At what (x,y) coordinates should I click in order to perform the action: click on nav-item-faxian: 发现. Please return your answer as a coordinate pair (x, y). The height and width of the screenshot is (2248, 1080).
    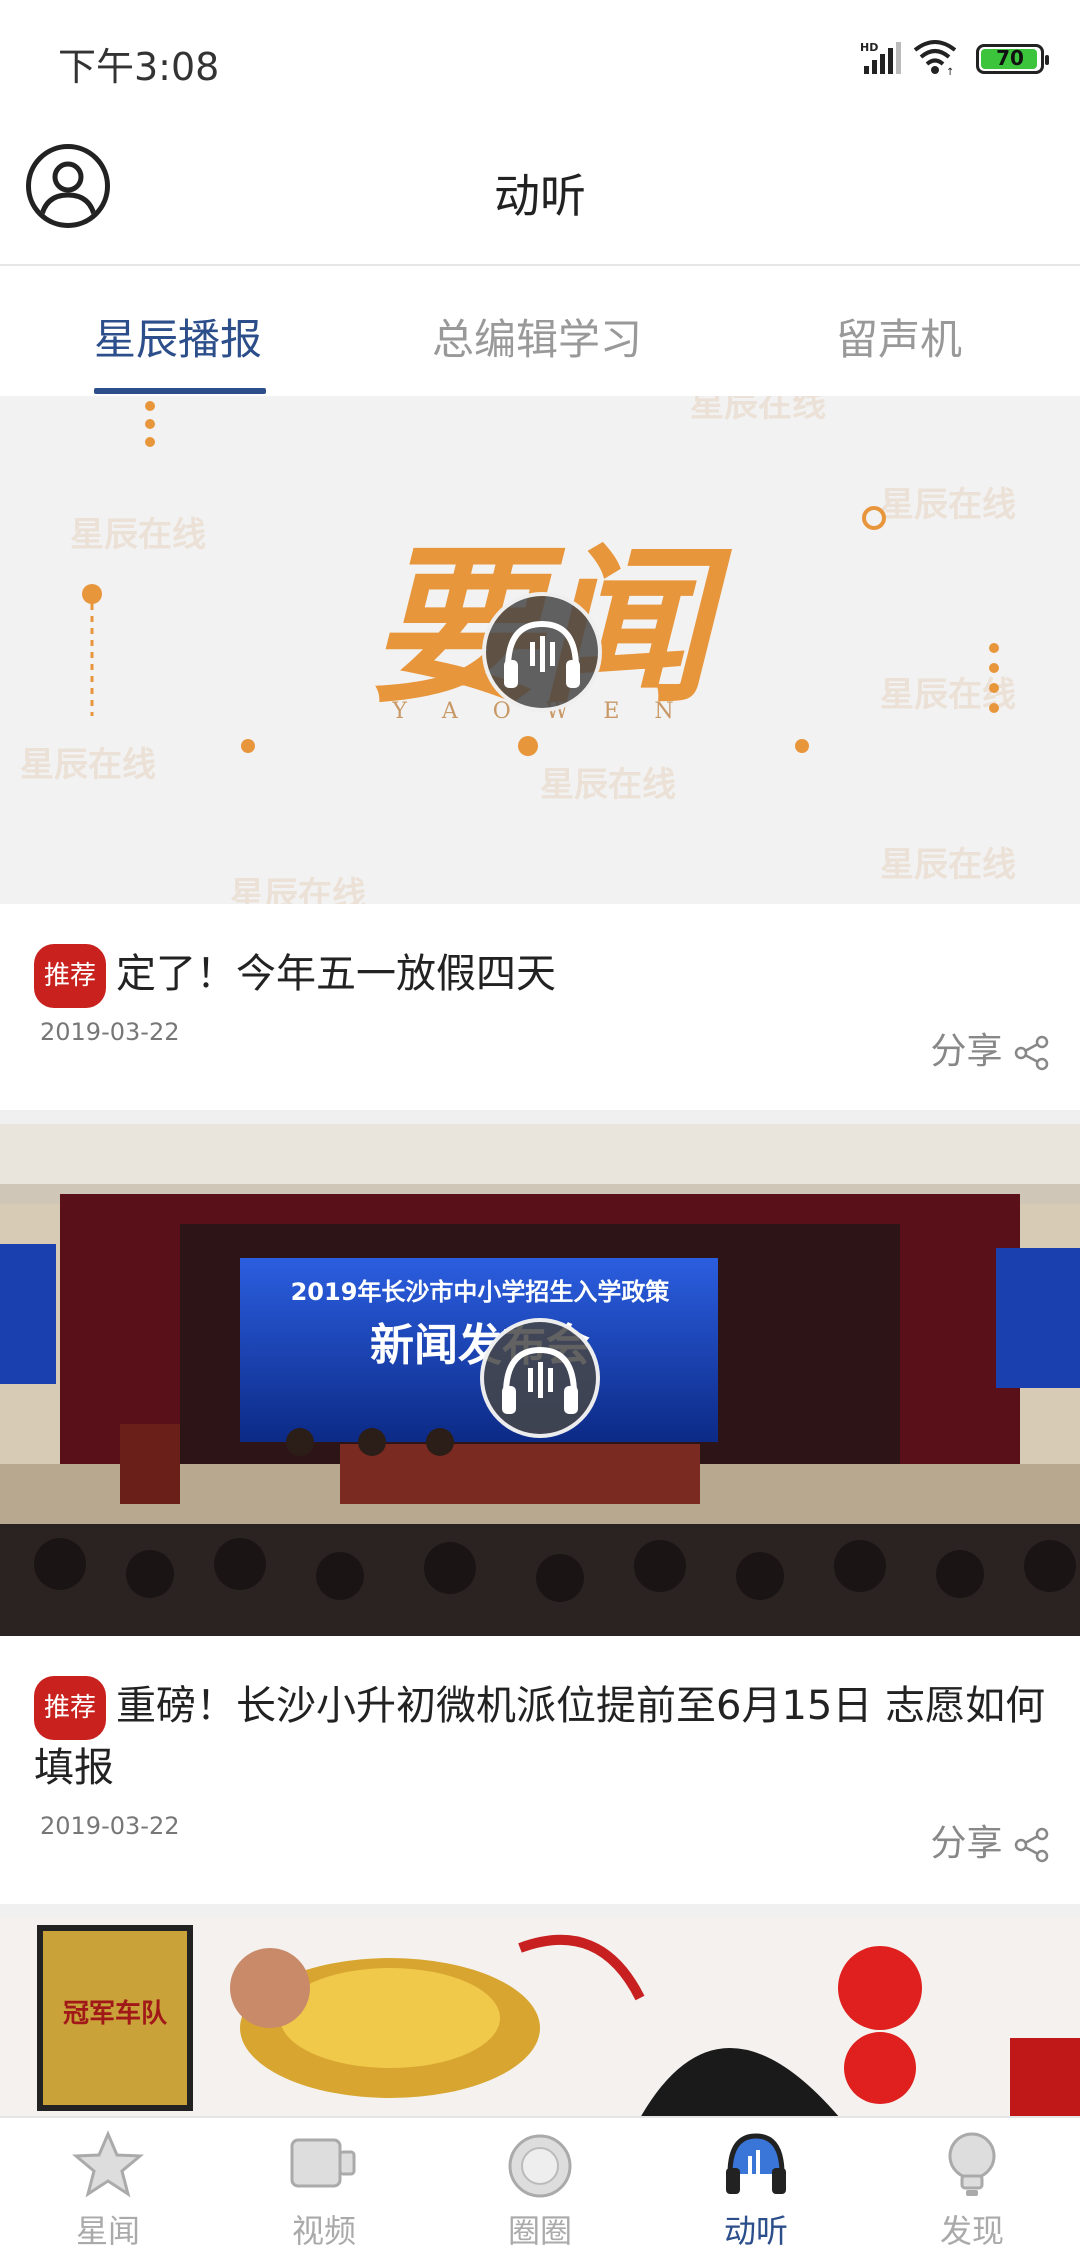
    Looking at the image, I should click on (972, 2183).